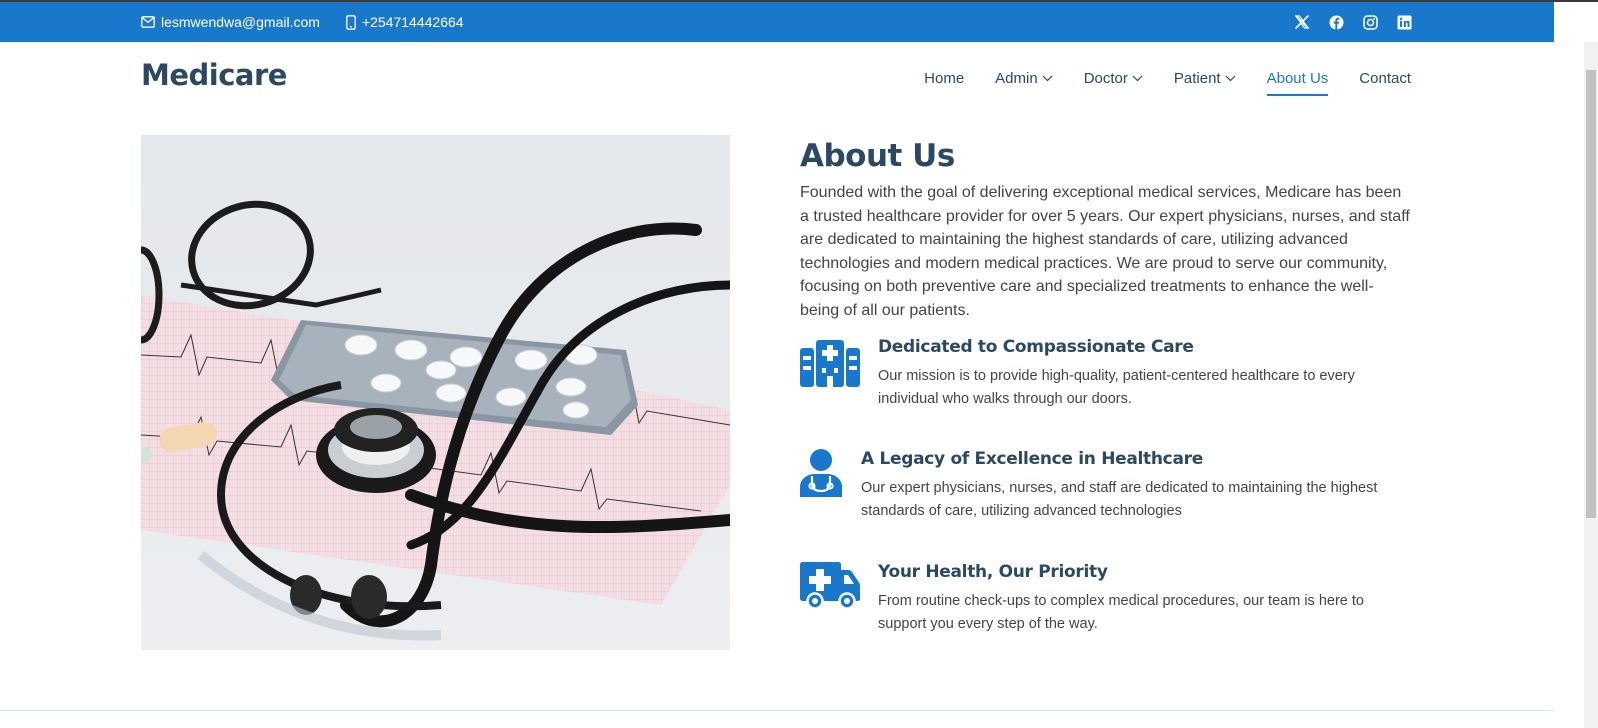 This screenshot has height=728, width=1598. What do you see at coordinates (877, 156) in the screenshot?
I see `about-title: About Us` at bounding box center [877, 156].